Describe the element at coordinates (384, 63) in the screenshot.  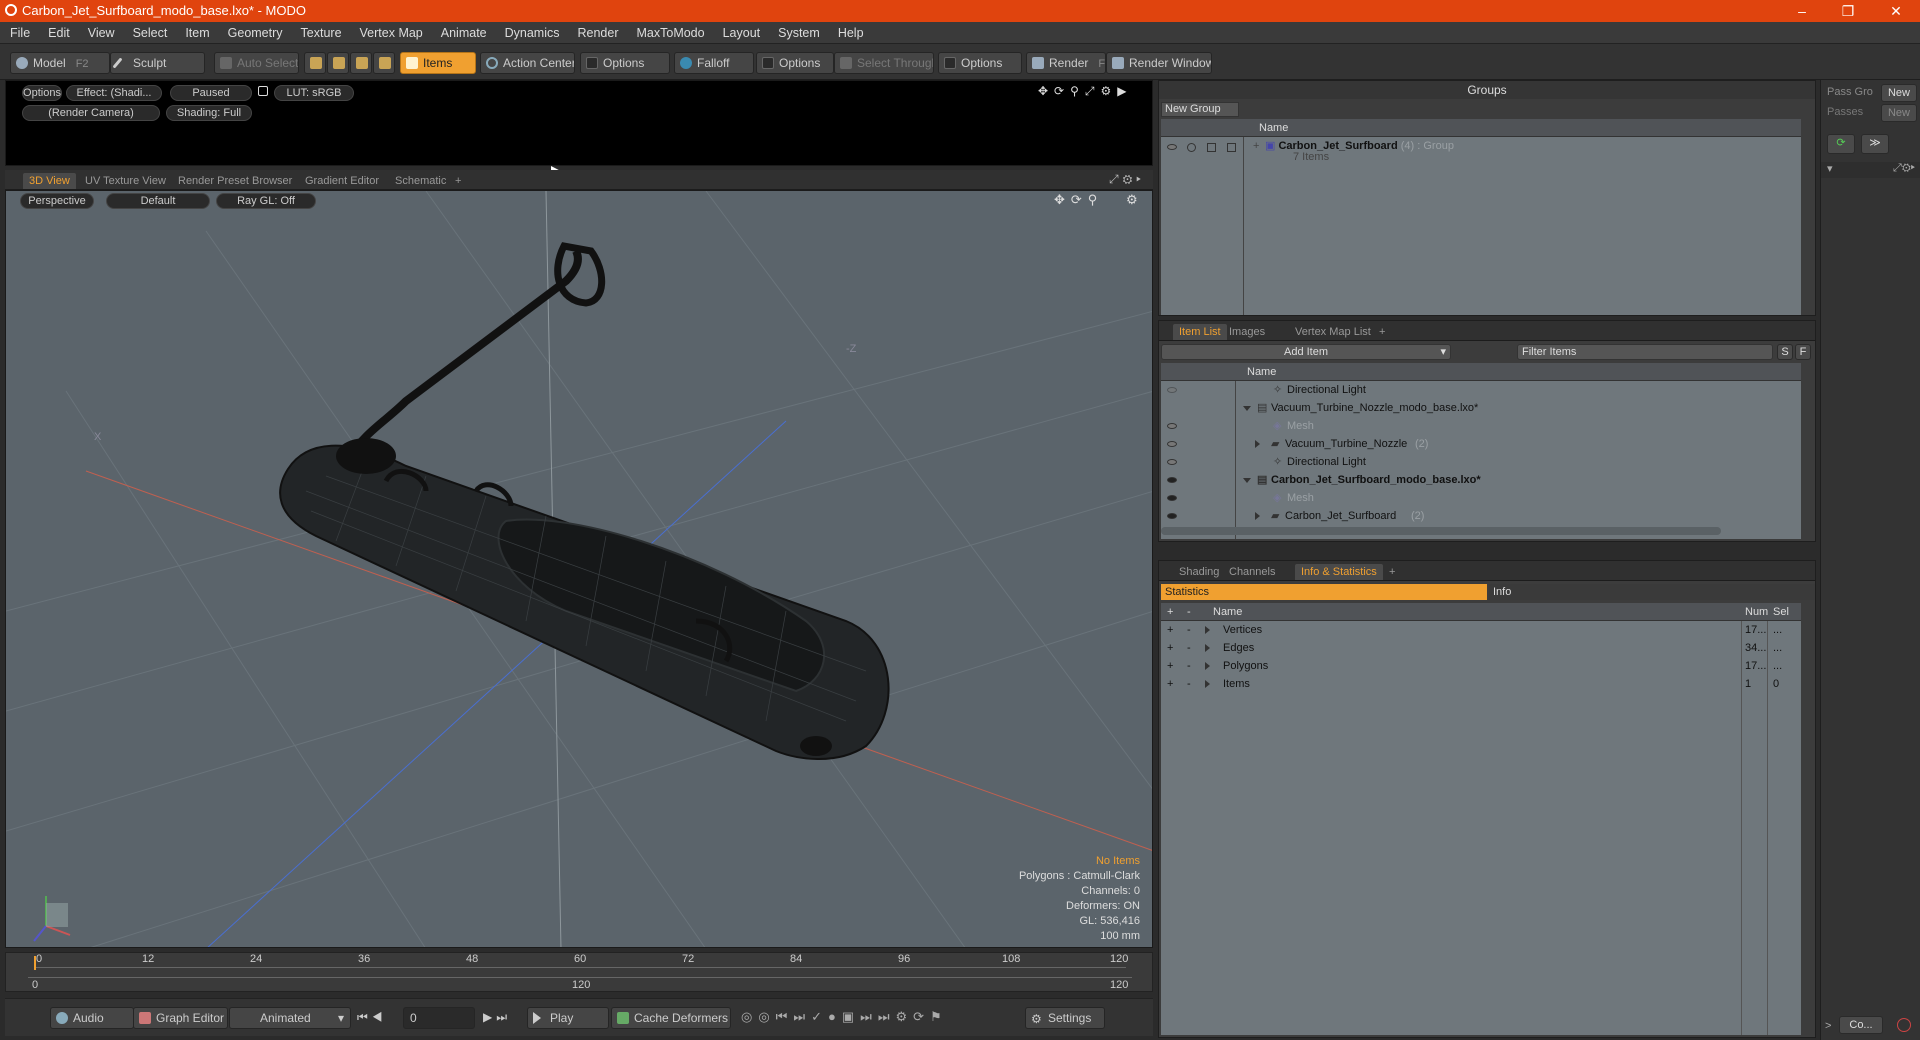
I see `materials-mode-button` at that location.